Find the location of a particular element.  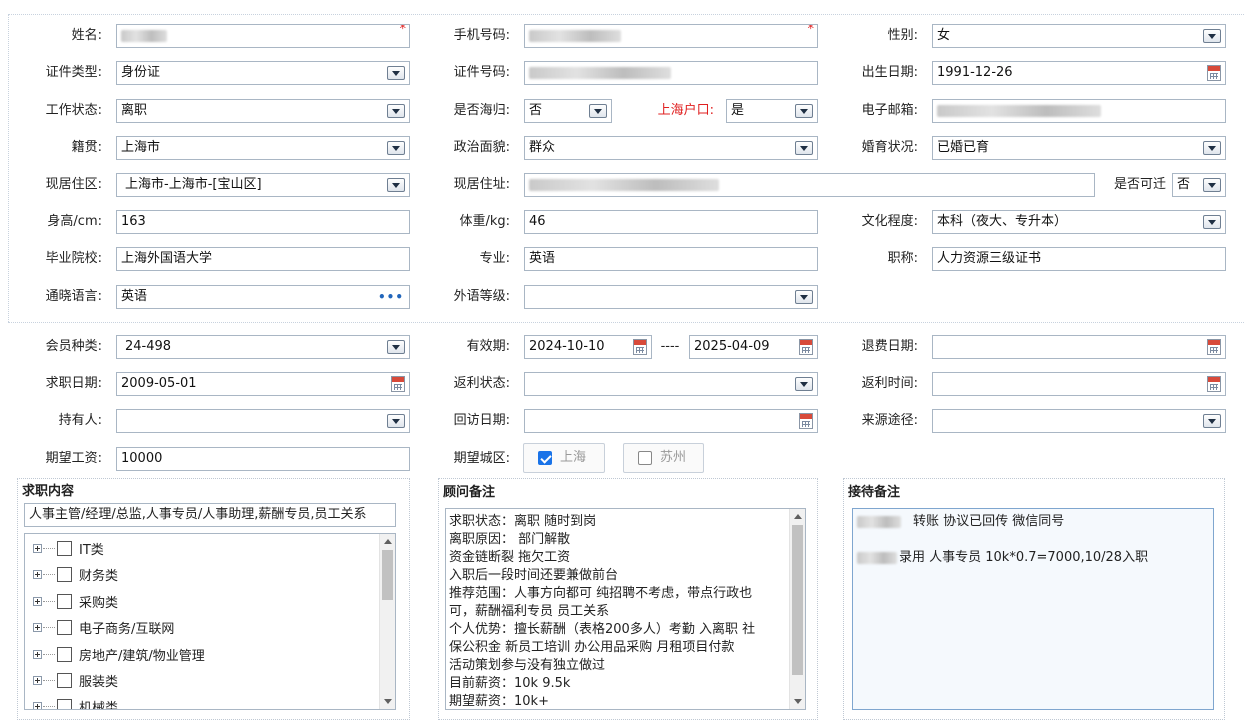

valid-from-field: 2024-10-10 is located at coordinates (588, 347).